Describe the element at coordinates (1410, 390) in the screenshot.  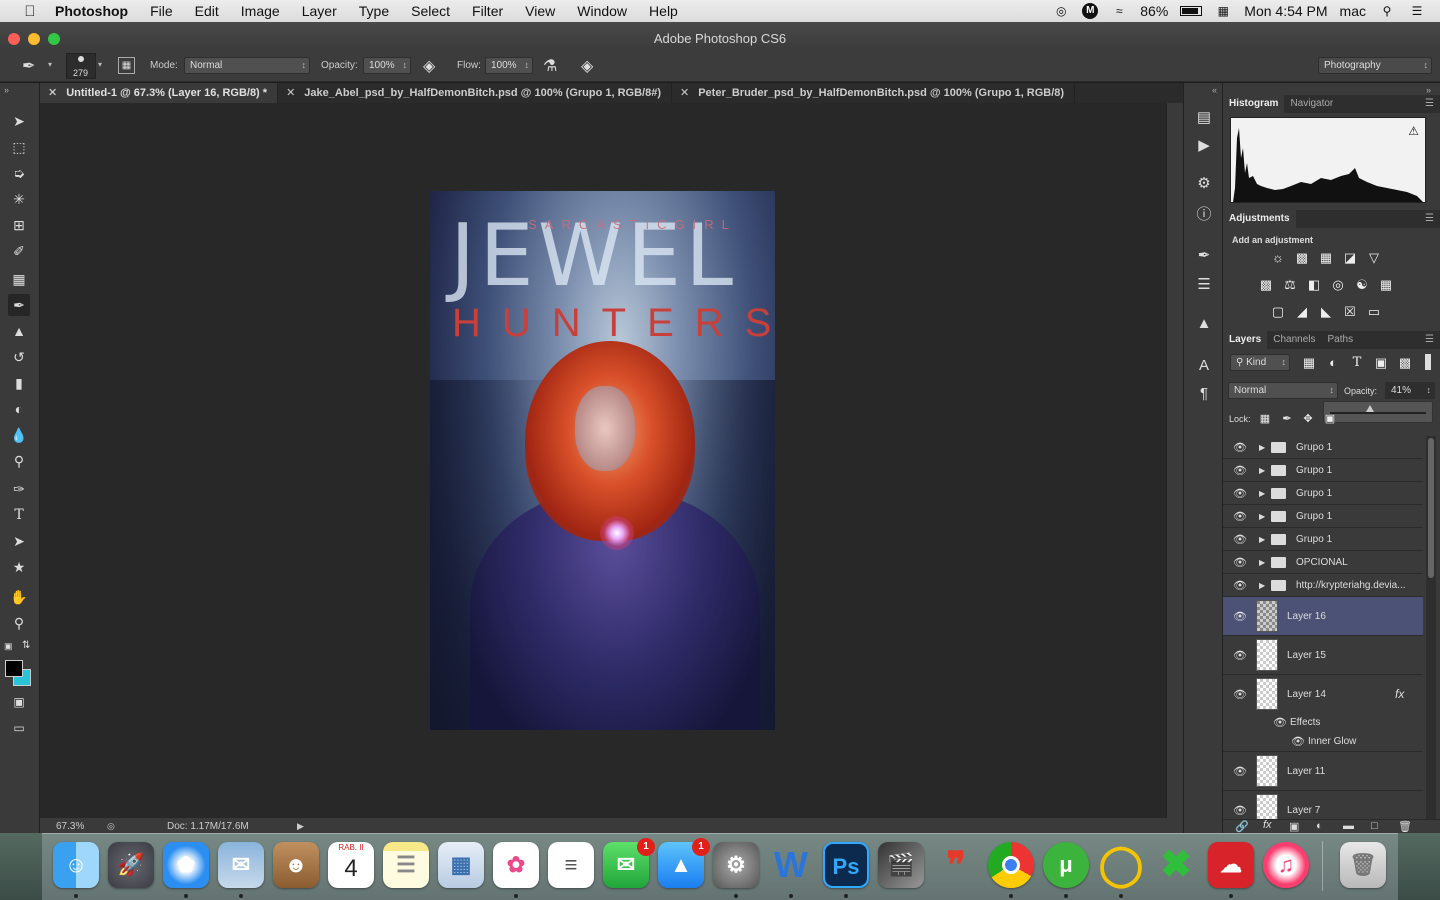
I see `layer-opacity-input: 41%` at that location.